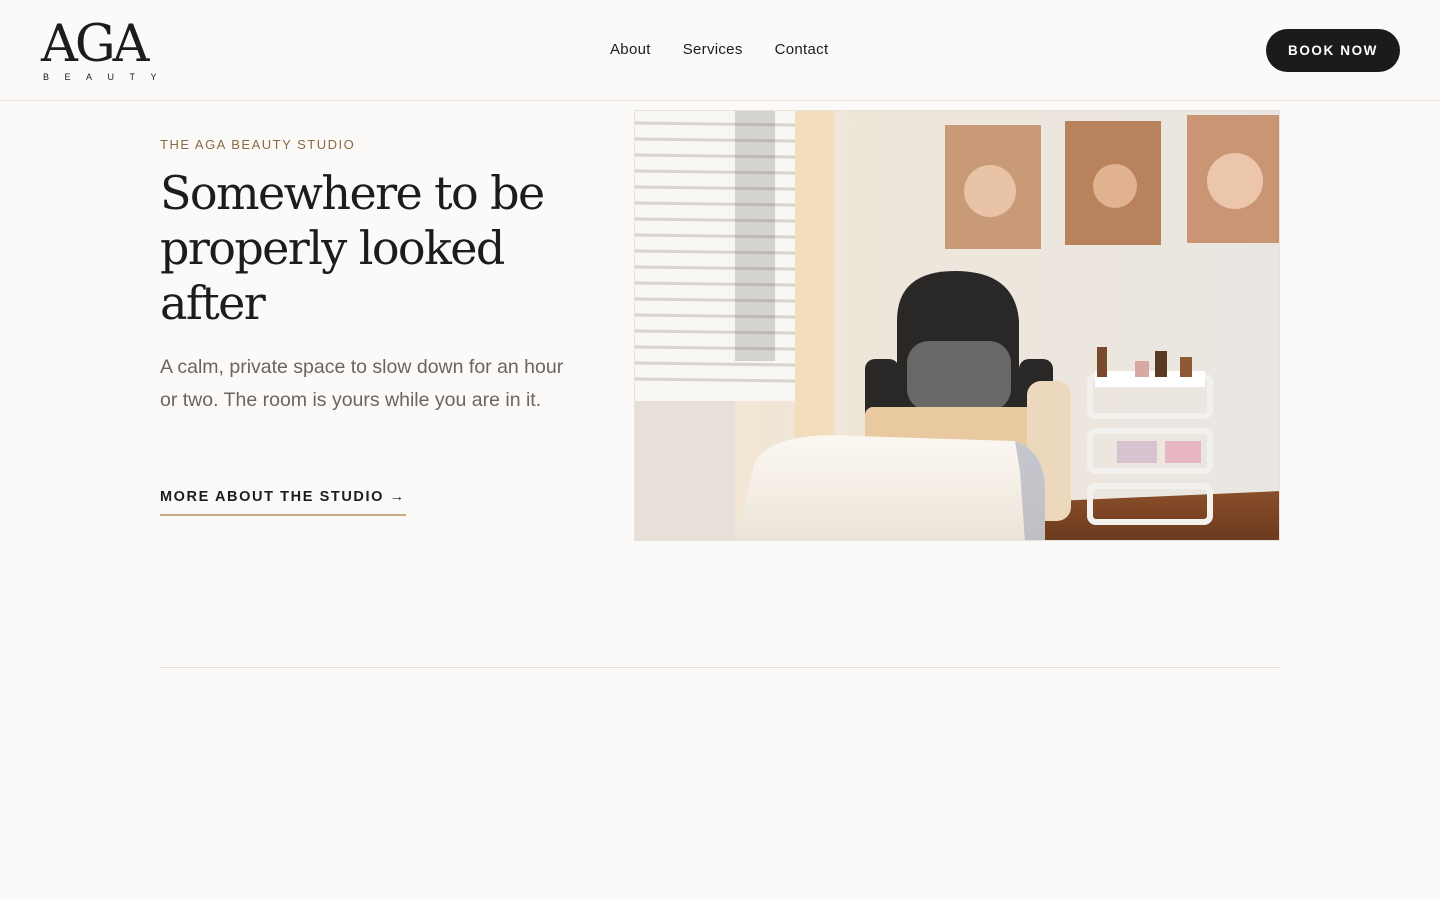 This screenshot has width=1440, height=900. I want to click on hero-title: Somewhere to be properly looked after, so click(352, 248).